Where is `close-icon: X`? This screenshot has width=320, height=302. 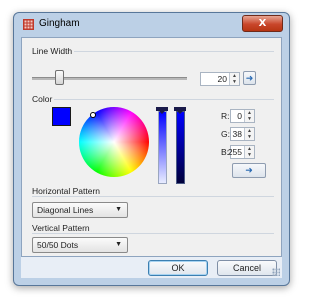 close-icon: X is located at coordinates (262, 23).